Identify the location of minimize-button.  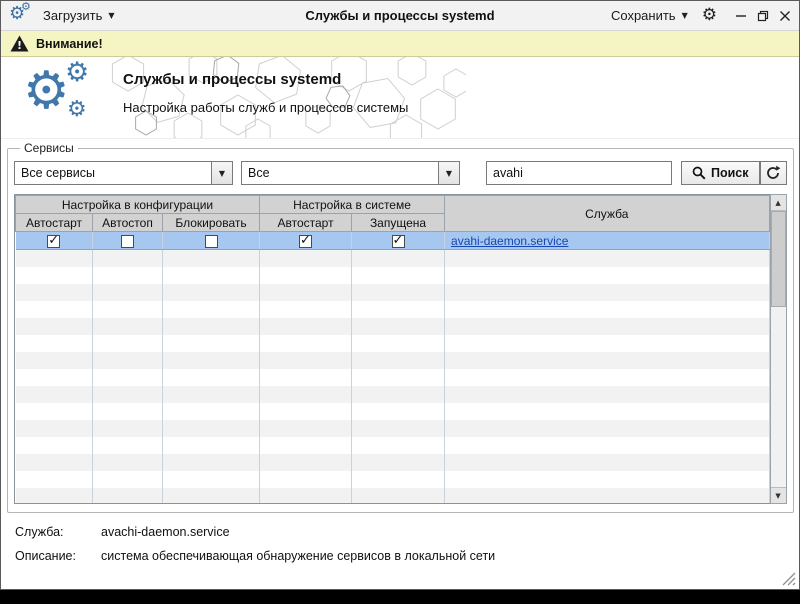
(741, 16).